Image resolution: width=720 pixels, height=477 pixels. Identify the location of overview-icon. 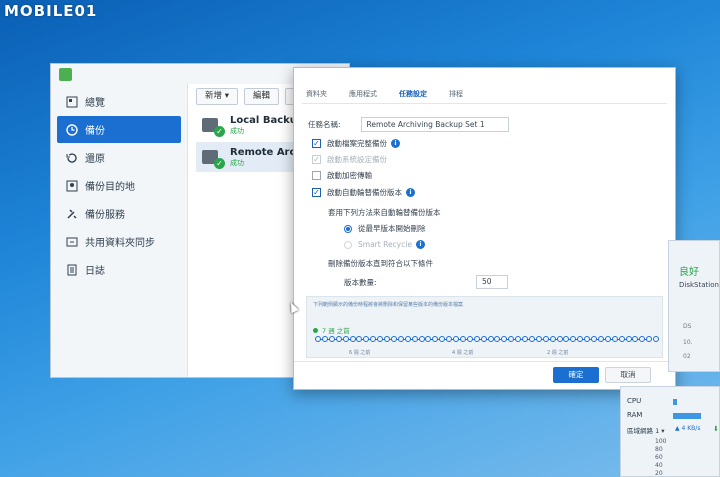
(72, 102).